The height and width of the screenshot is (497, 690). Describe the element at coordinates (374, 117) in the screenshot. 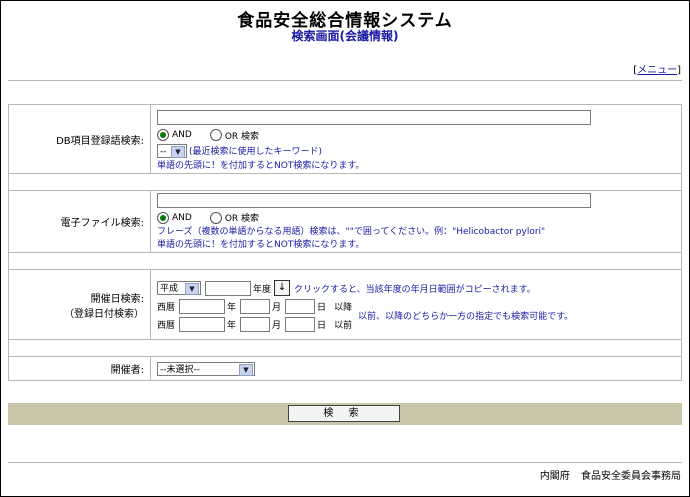

I see `db-keyword-input` at that location.